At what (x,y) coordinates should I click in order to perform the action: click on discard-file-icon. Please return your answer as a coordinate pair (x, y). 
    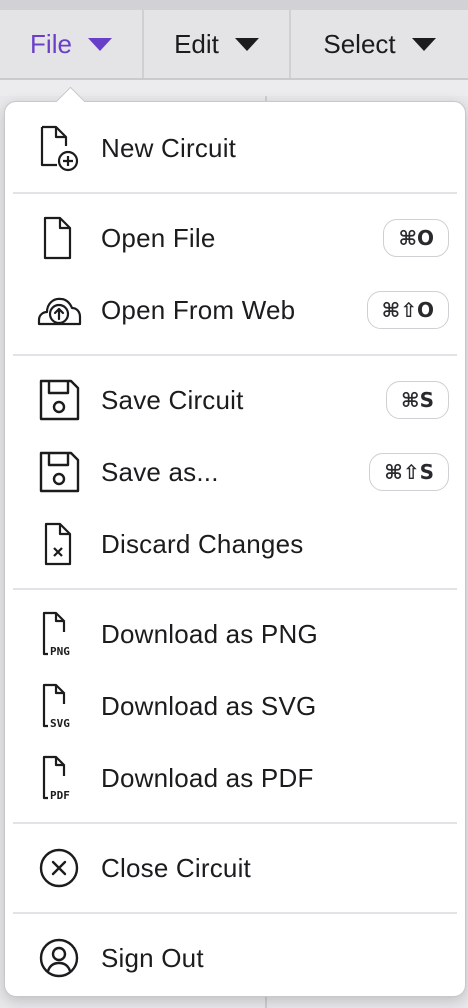
    Looking at the image, I should click on (59, 544).